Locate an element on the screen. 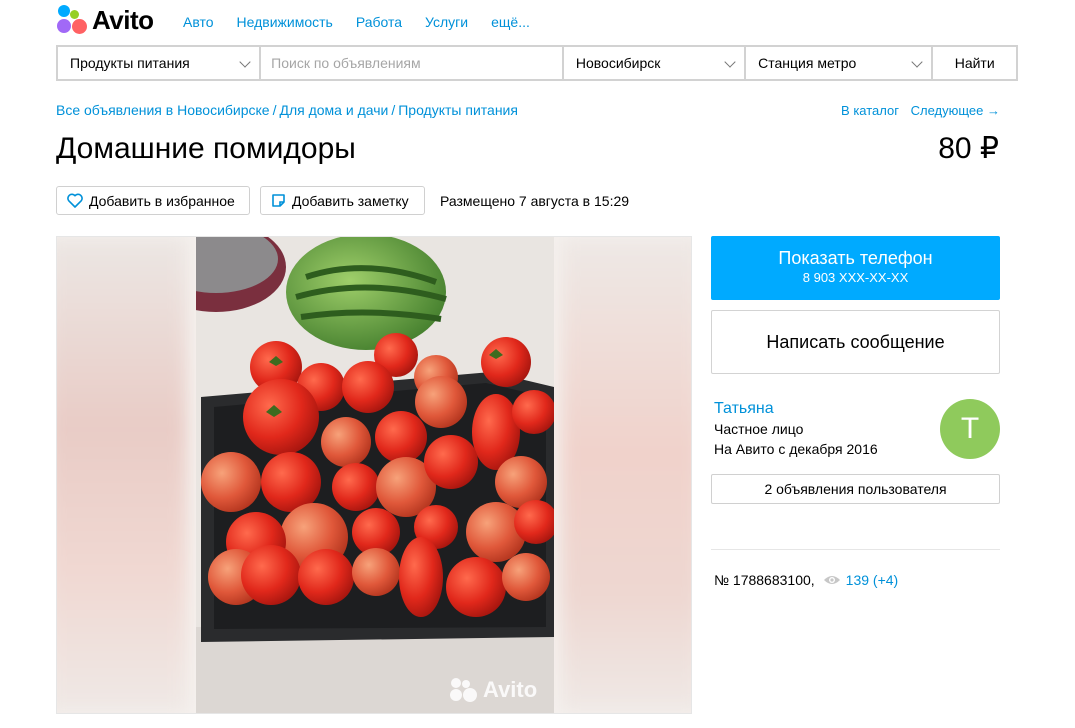  heart-icon is located at coordinates (75, 200).